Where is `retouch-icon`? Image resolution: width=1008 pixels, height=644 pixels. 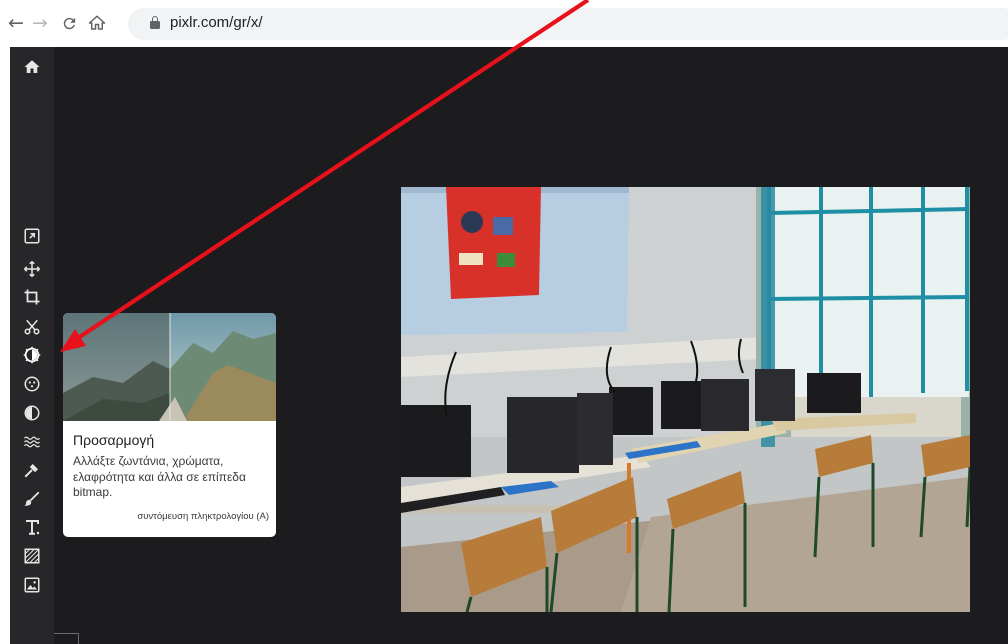
retouch-icon is located at coordinates (32, 470).